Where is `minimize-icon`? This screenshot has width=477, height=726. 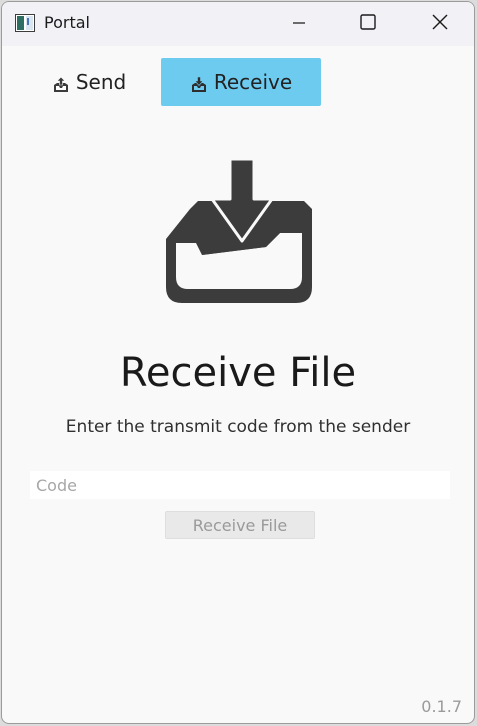
minimize-icon is located at coordinates (299, 24).